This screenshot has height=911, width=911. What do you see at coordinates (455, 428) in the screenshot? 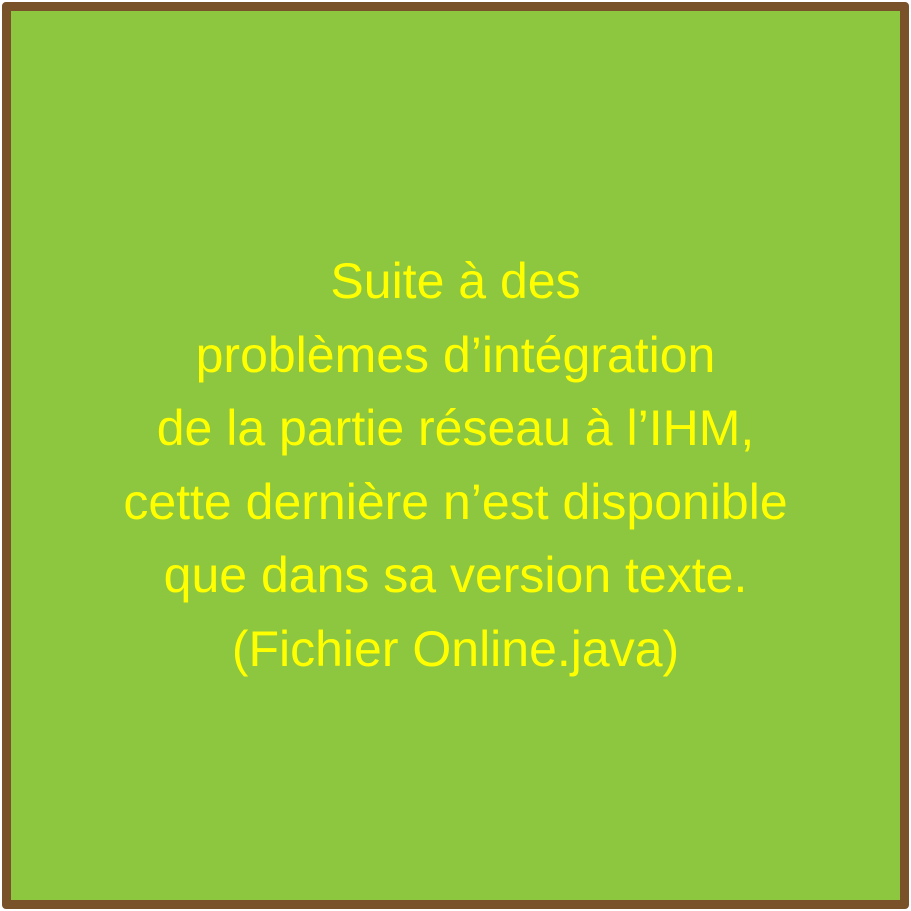
I see `notice-line-3: de la partie réseau à l’IHM,` at bounding box center [455, 428].